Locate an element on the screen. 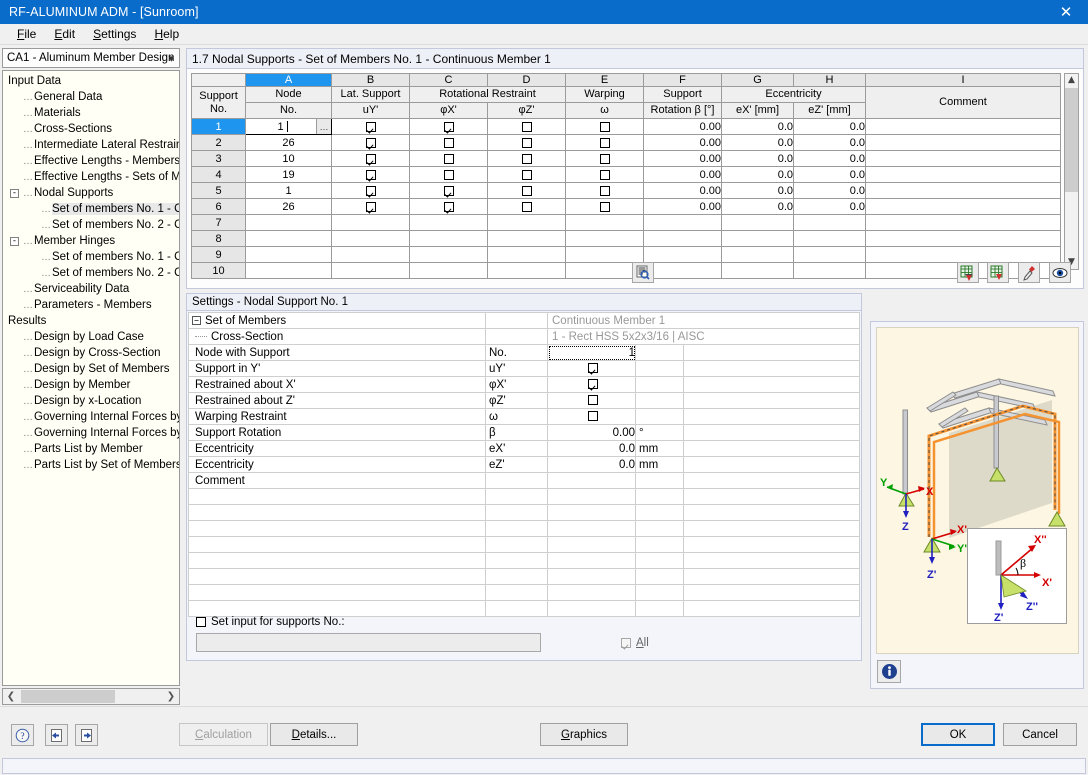  all-checkbox is located at coordinates (626, 642).